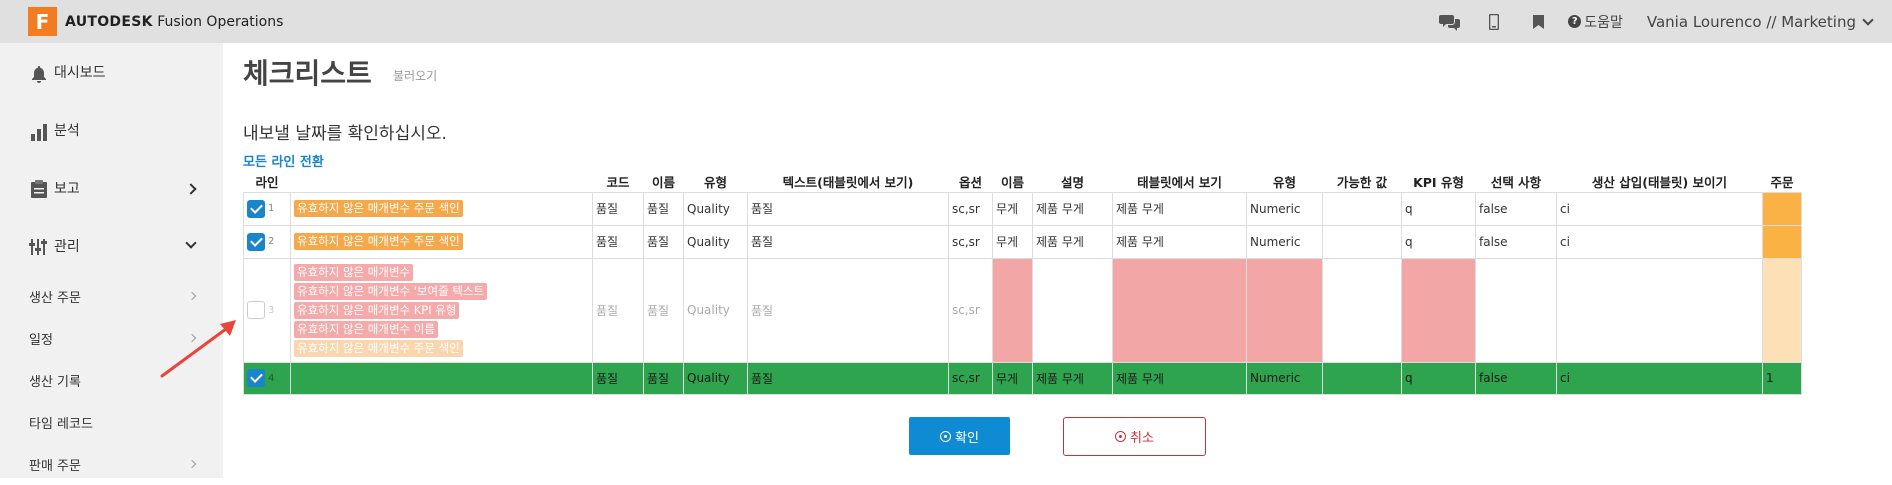 Image resolution: width=1892 pixels, height=485 pixels. I want to click on cancel-button: 취소, so click(1134, 436).